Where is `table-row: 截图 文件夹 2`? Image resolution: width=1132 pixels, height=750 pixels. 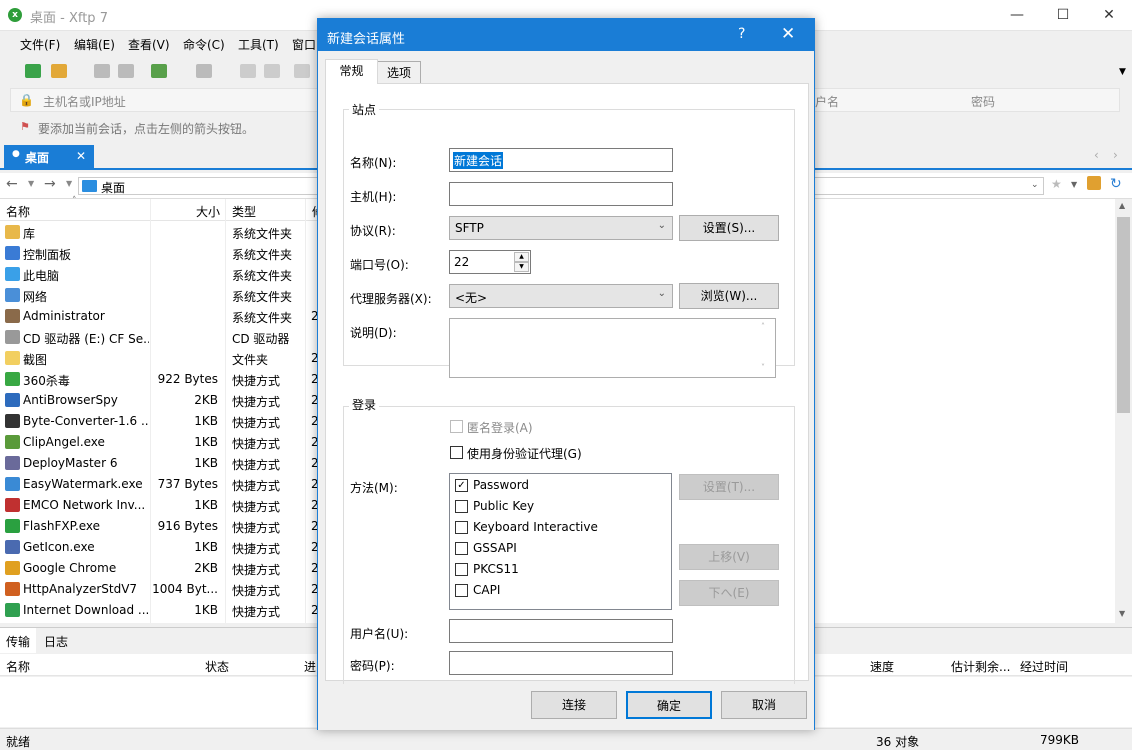 table-row: 截图 文件夹 2 is located at coordinates (159, 358).